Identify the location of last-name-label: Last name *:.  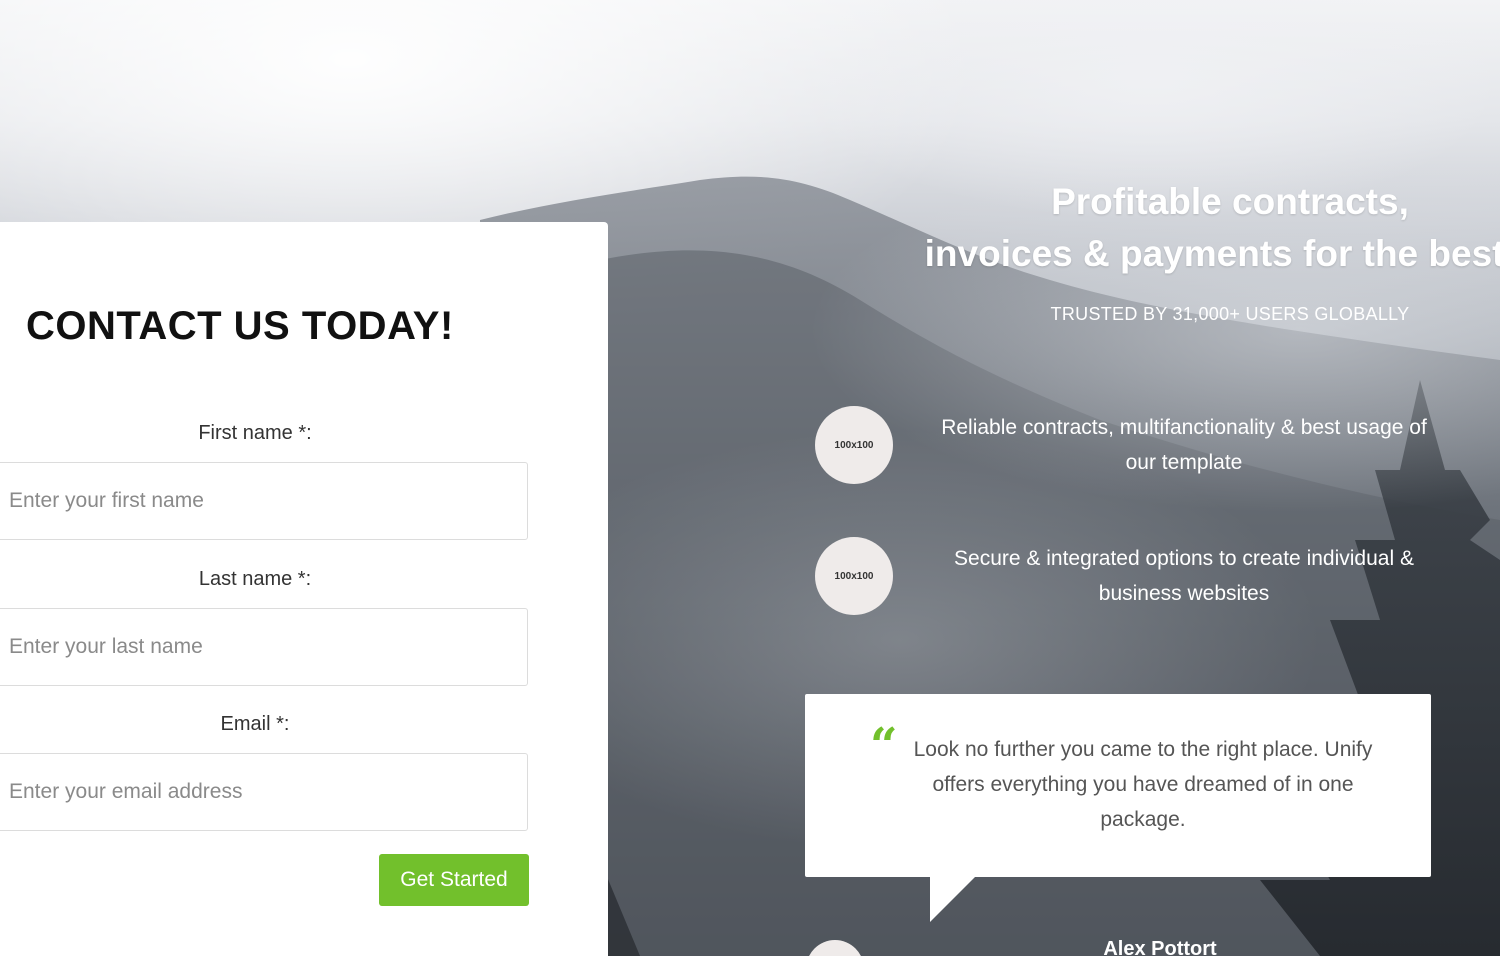
(255, 579).